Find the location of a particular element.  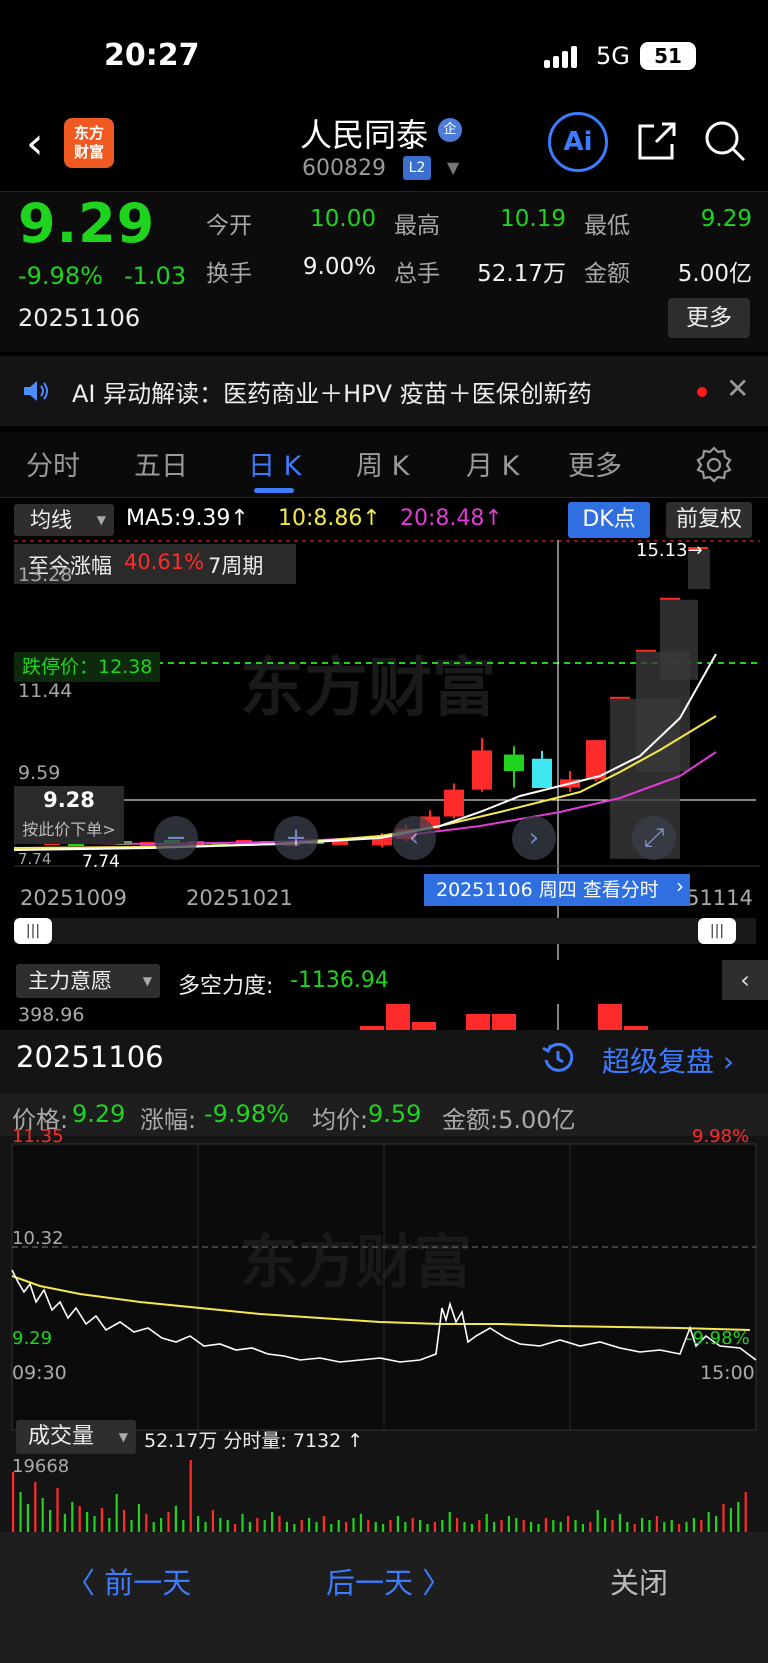

info-change-label: 涨幅: is located at coordinates (168, 1120).